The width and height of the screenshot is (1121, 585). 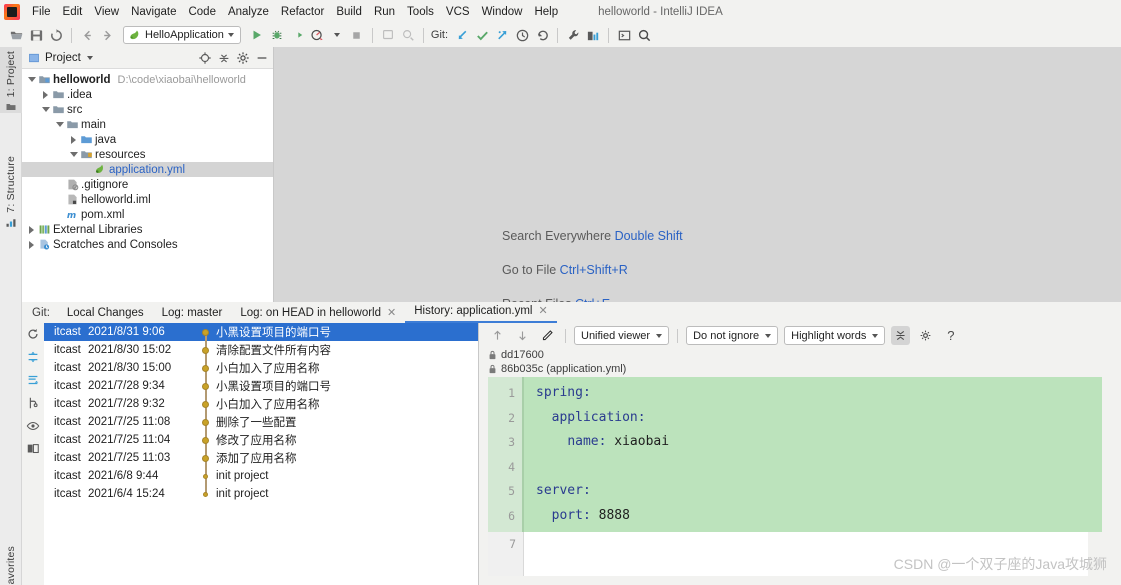 What do you see at coordinates (33, 449) in the screenshot?
I see `show-diff-icon` at bounding box center [33, 449].